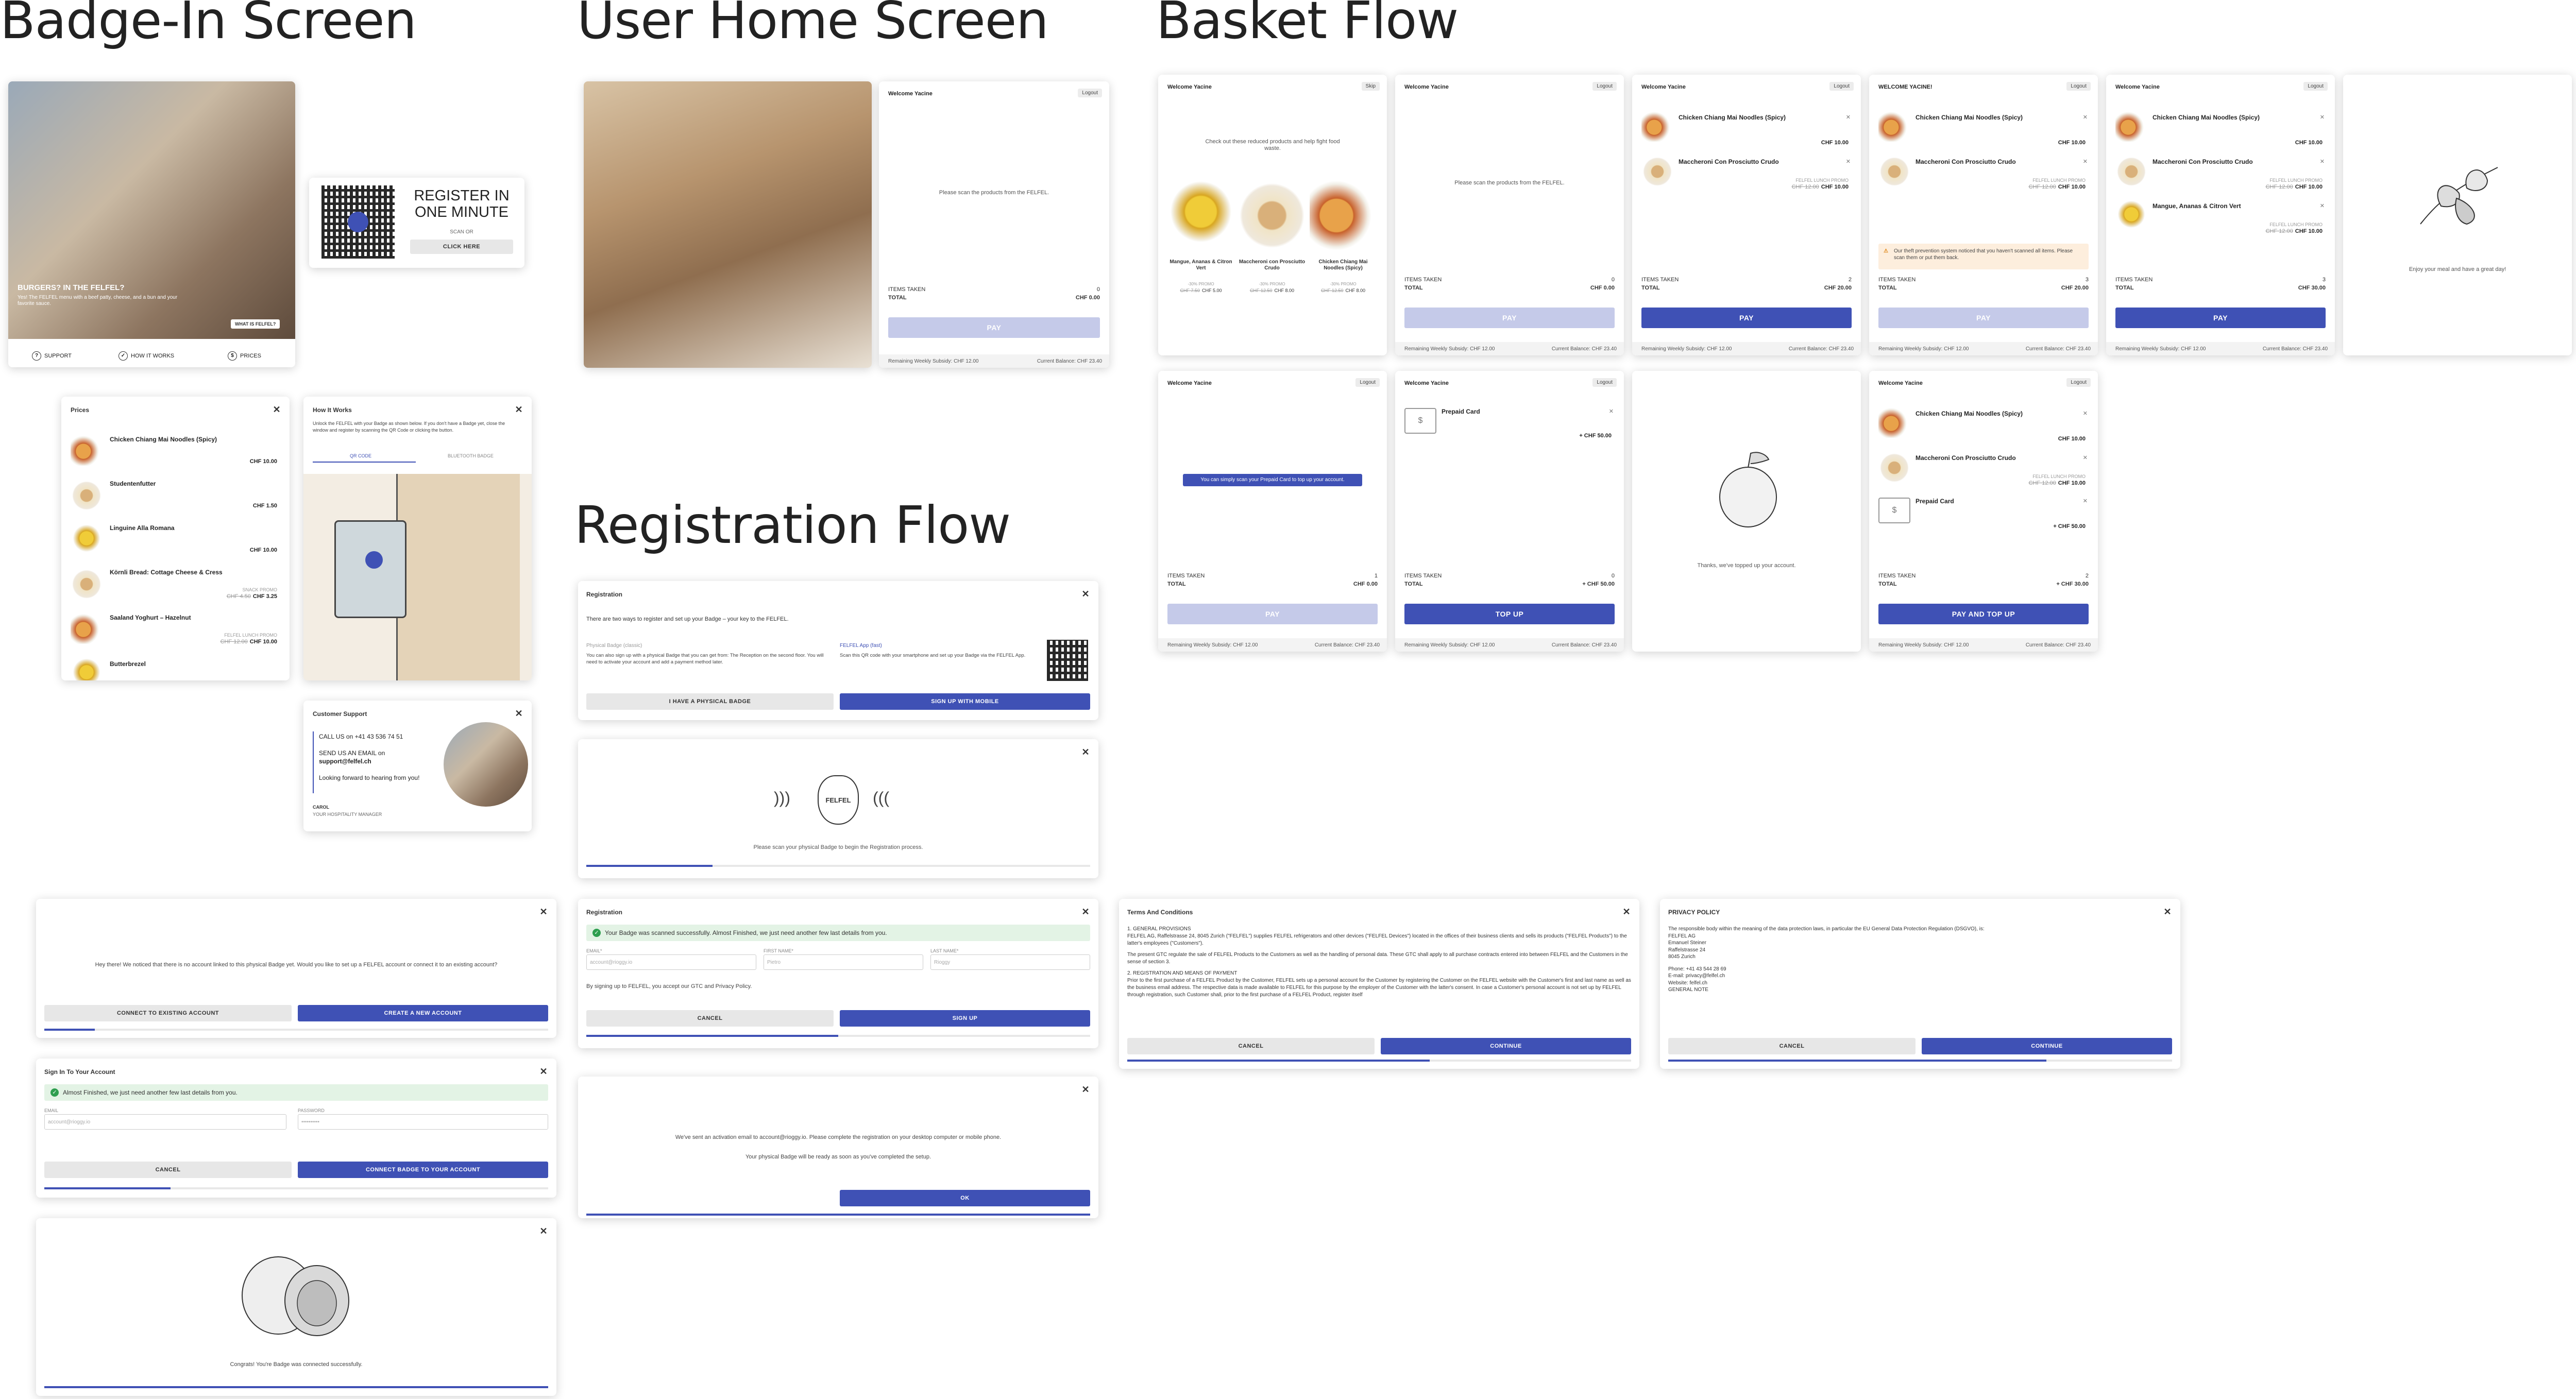 The height and width of the screenshot is (1399, 2576). I want to click on promo-label: SNACK PROMO, so click(259, 589).